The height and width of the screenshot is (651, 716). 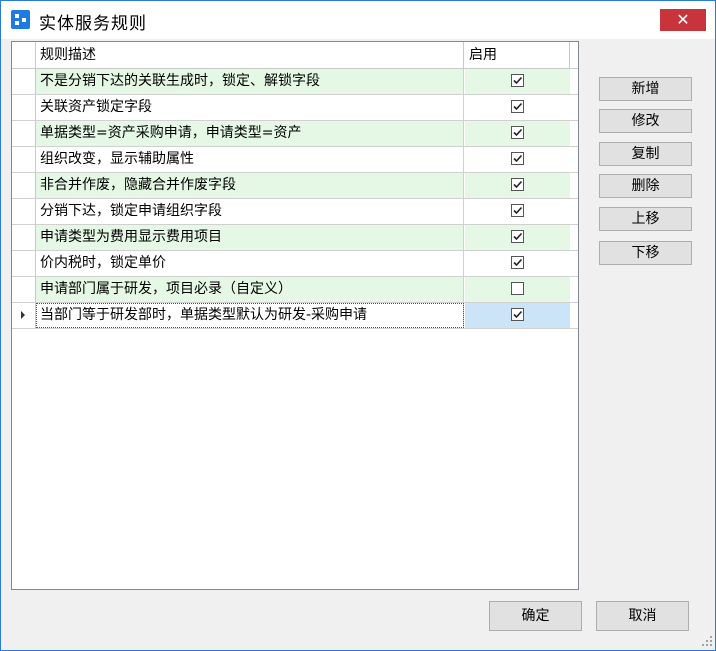 What do you see at coordinates (250, 289) in the screenshot?
I see `rule-description-cell: 申请部门属于研发，项目必录（自定义）` at bounding box center [250, 289].